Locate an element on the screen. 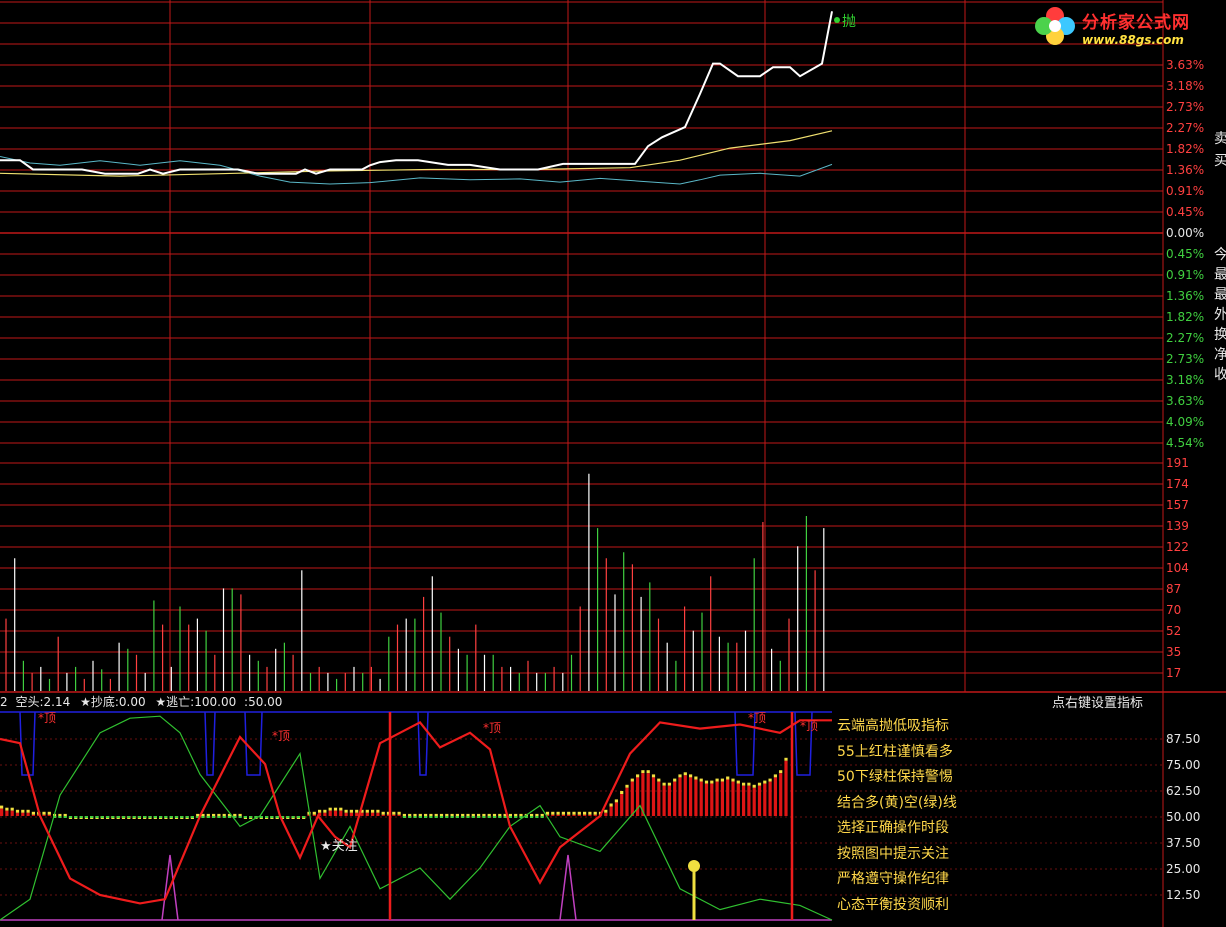 The width and height of the screenshot is (1226, 927). axis-tick-label: 3.18% is located at coordinates (1185, 86).